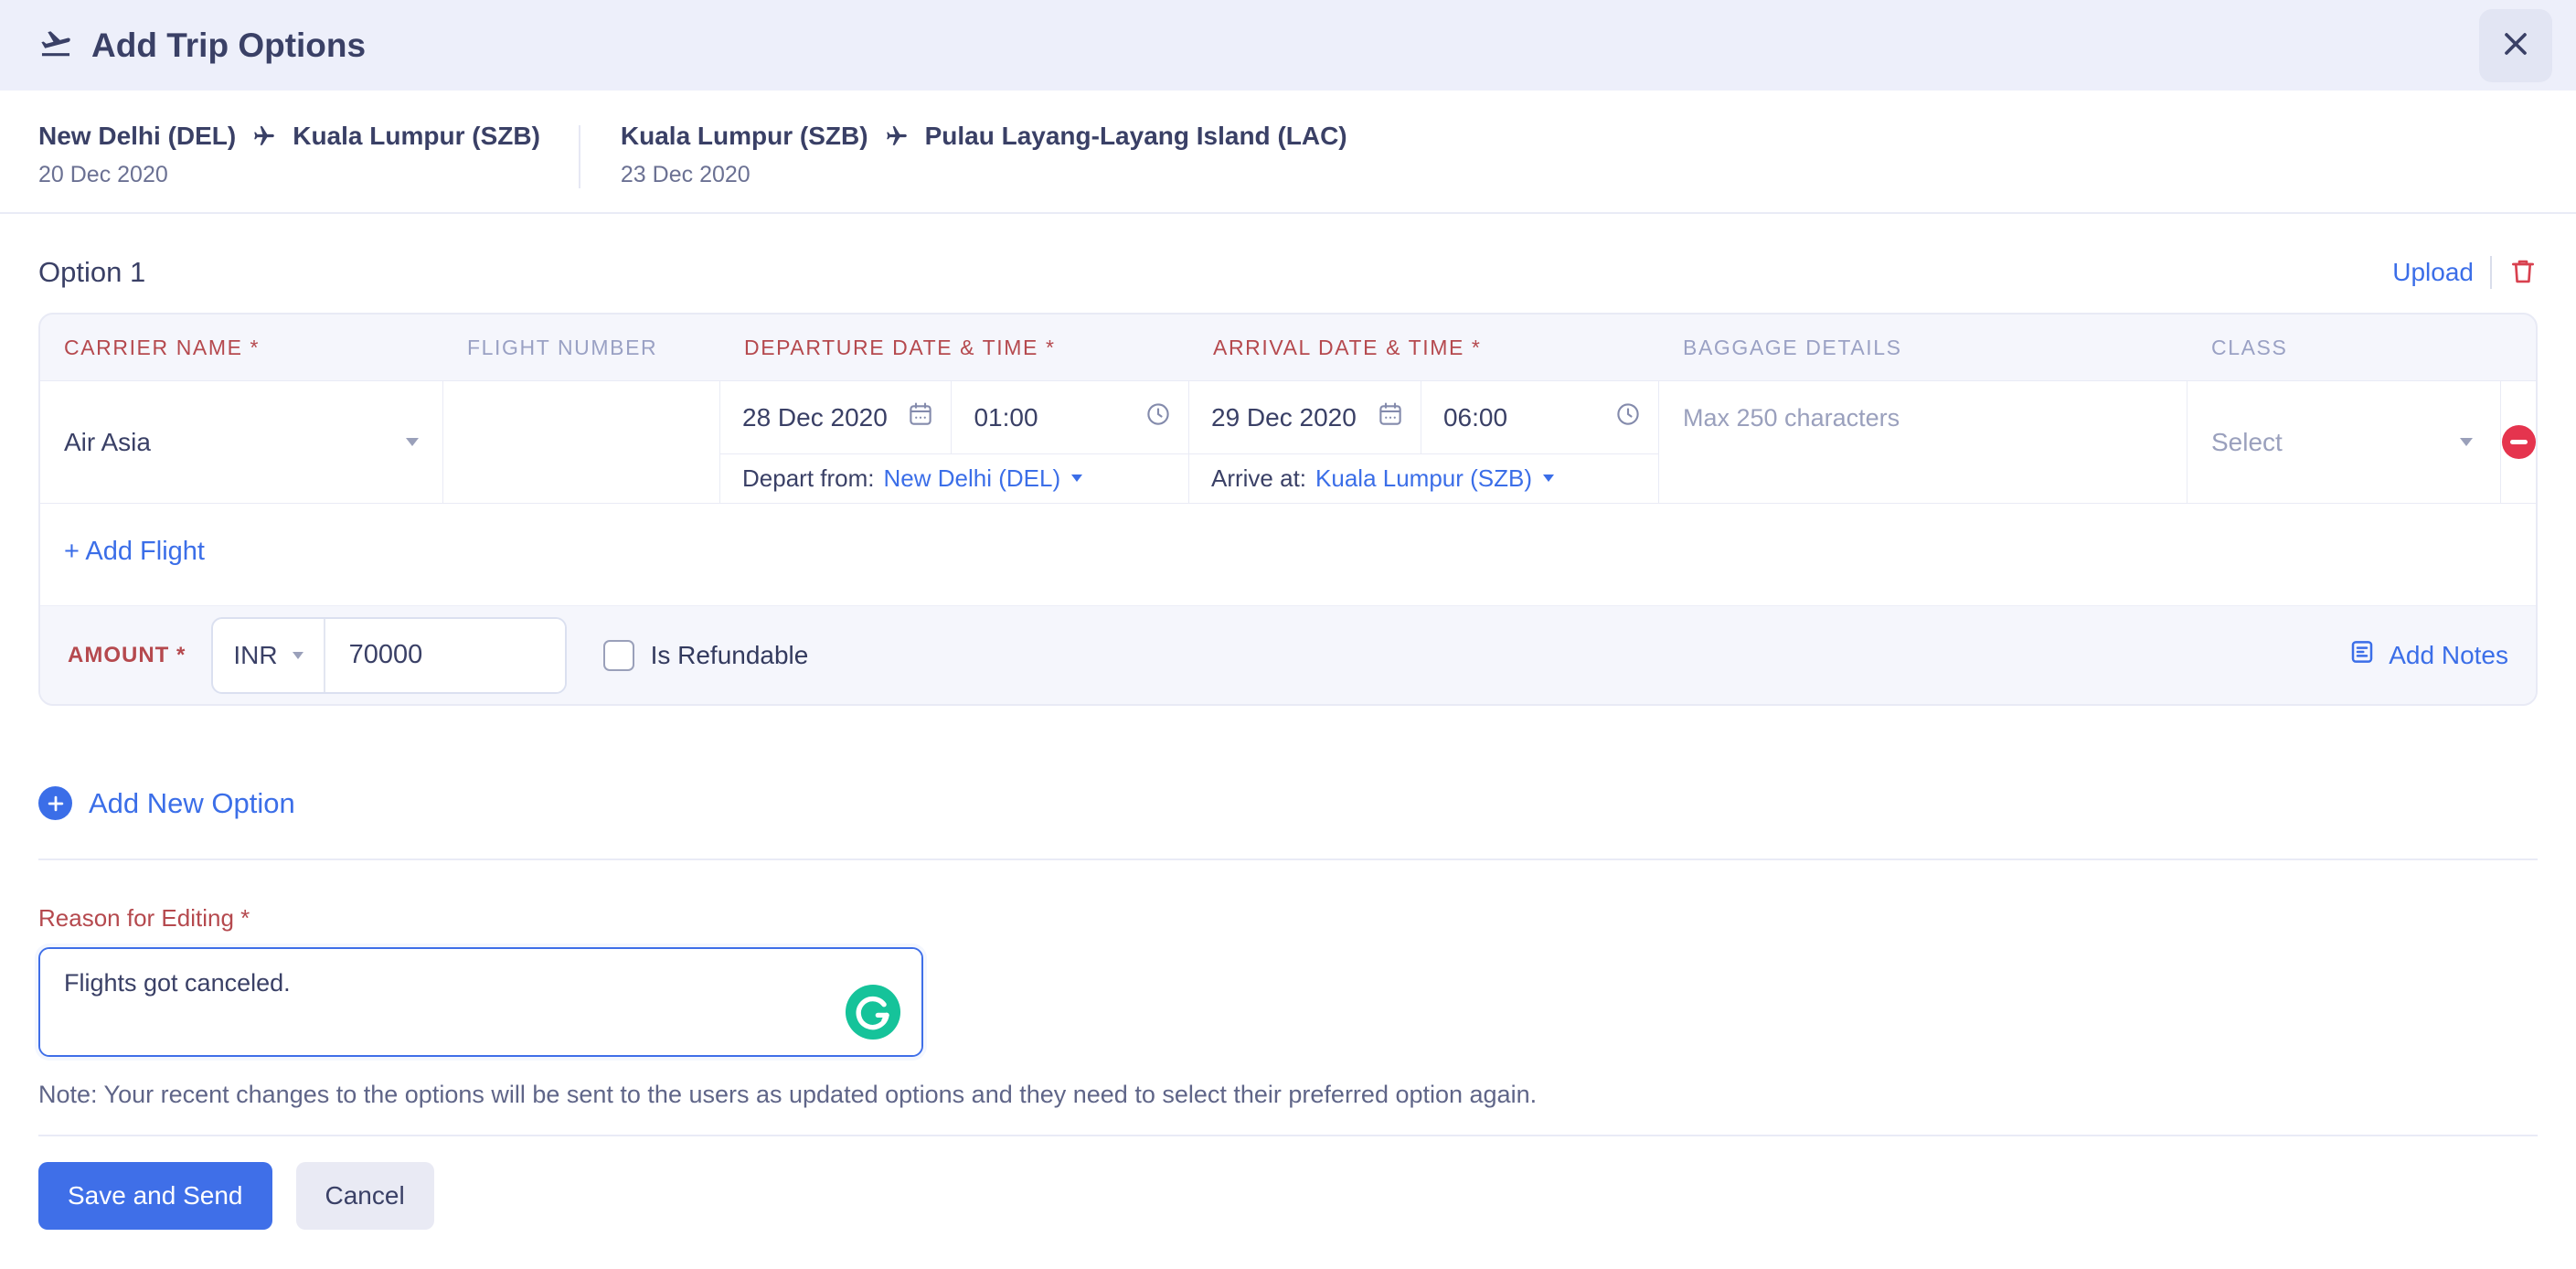  I want to click on class-placeholder: Select, so click(2247, 442).